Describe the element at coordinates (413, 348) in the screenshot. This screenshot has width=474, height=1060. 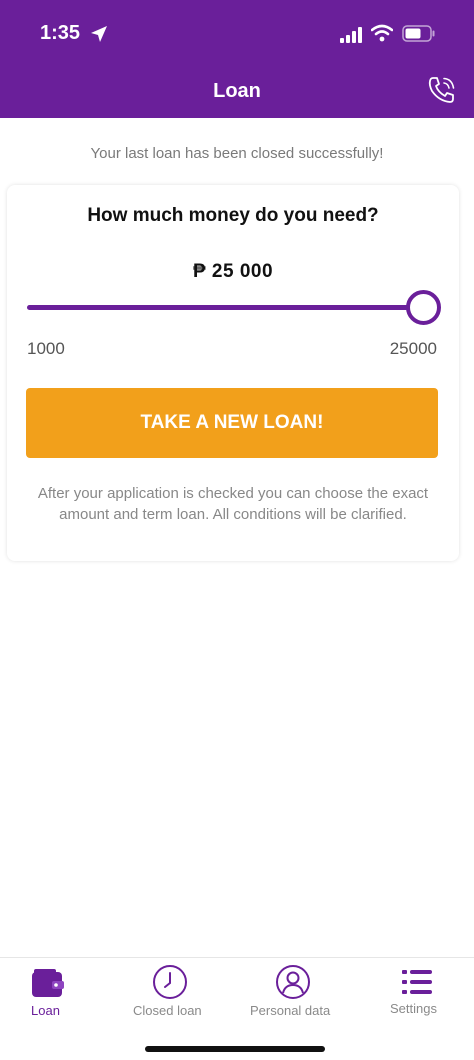
I see `slider-max-label: 25000` at that location.